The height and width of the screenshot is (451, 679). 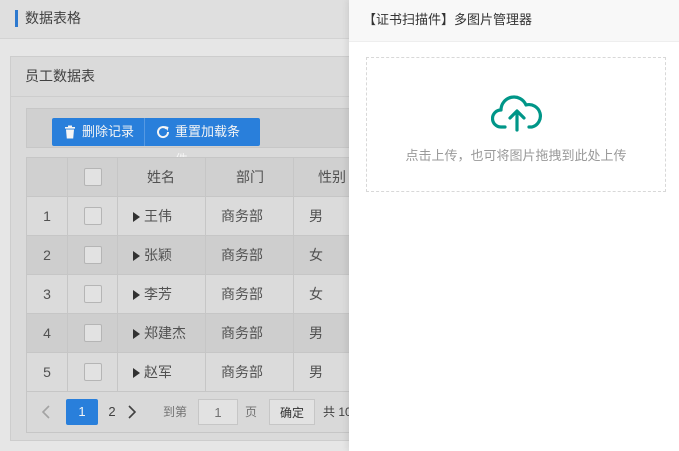 I want to click on upload-dropzone: 点击上传，也可将图片拖拽到此处上传, so click(x=516, y=124).